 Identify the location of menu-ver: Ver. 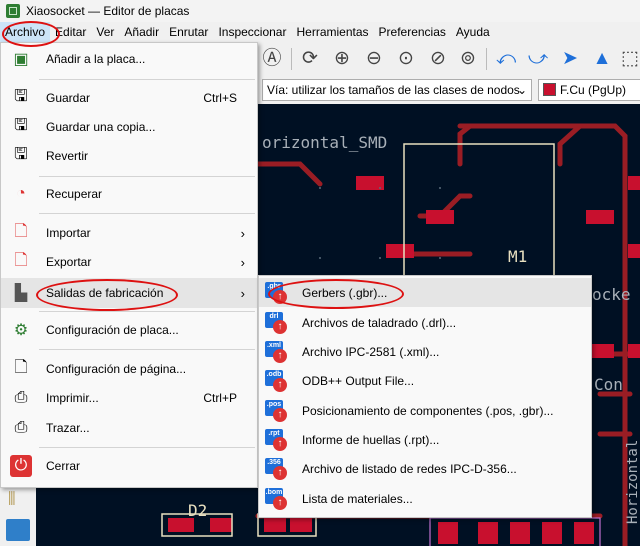
(105, 32).